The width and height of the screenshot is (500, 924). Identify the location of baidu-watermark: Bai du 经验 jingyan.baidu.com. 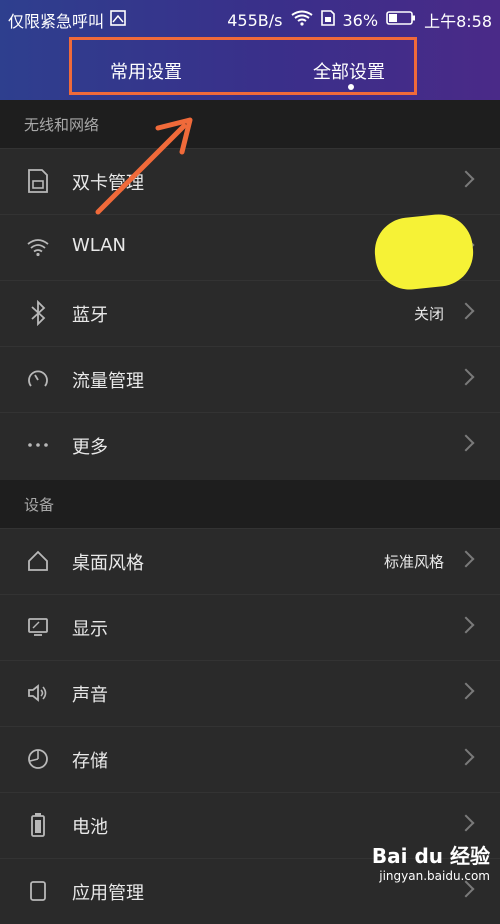
(431, 861).